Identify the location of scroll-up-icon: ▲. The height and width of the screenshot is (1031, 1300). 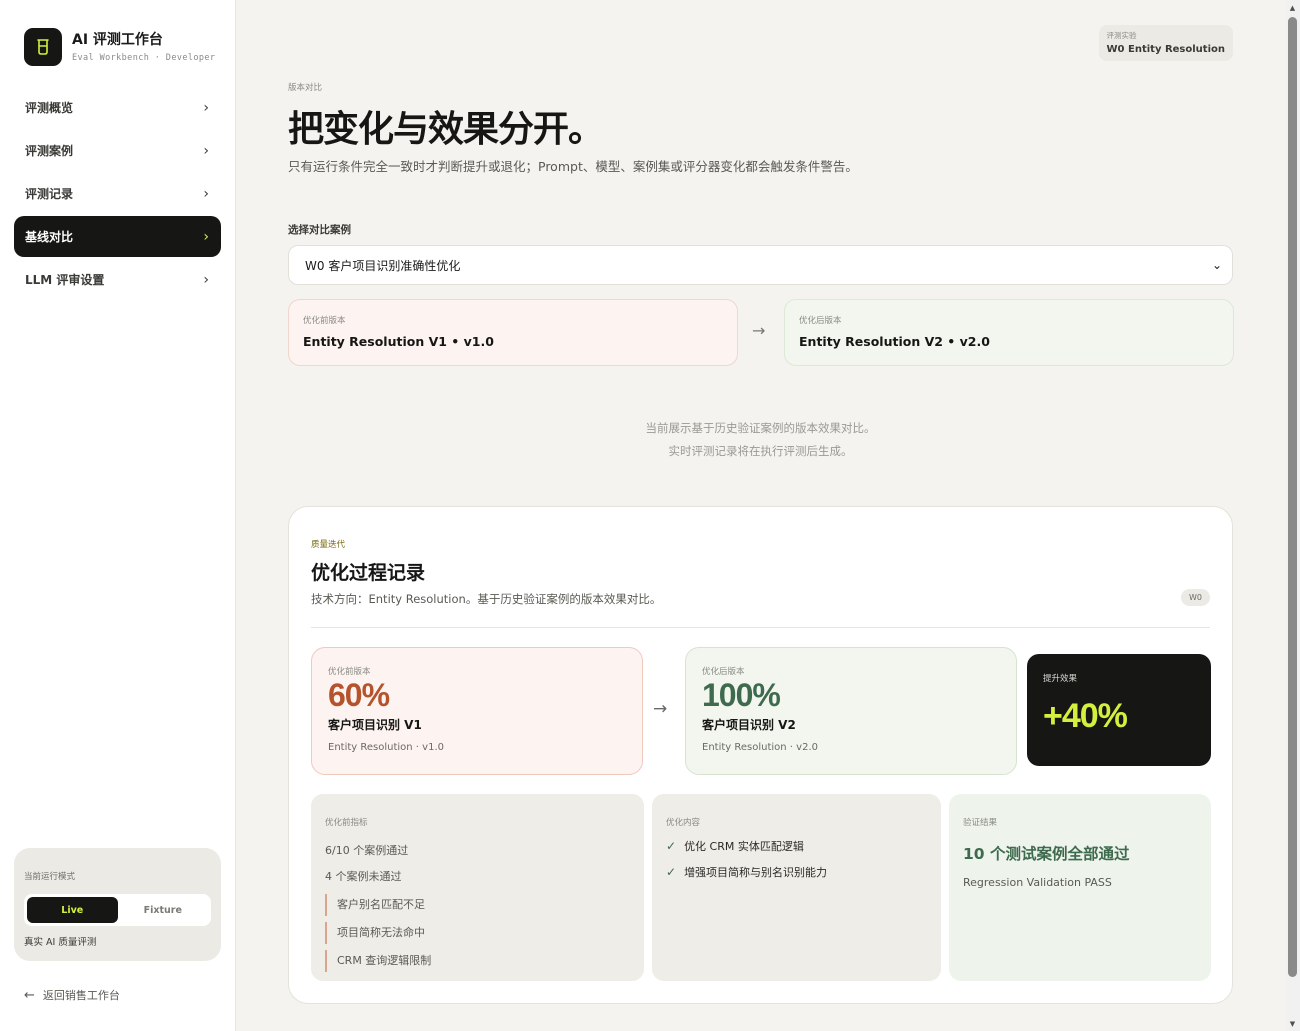
(1292, 7).